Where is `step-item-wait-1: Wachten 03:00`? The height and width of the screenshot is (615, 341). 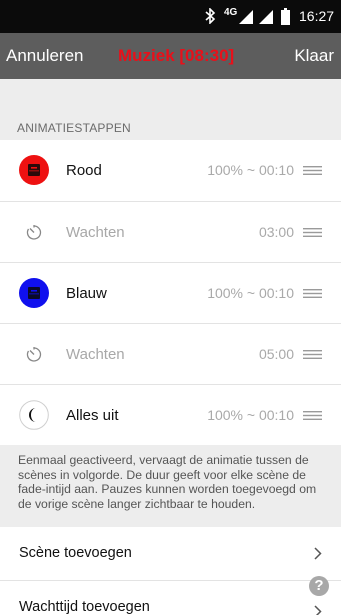 step-item-wait-1: Wachten 03:00 is located at coordinates (170, 231).